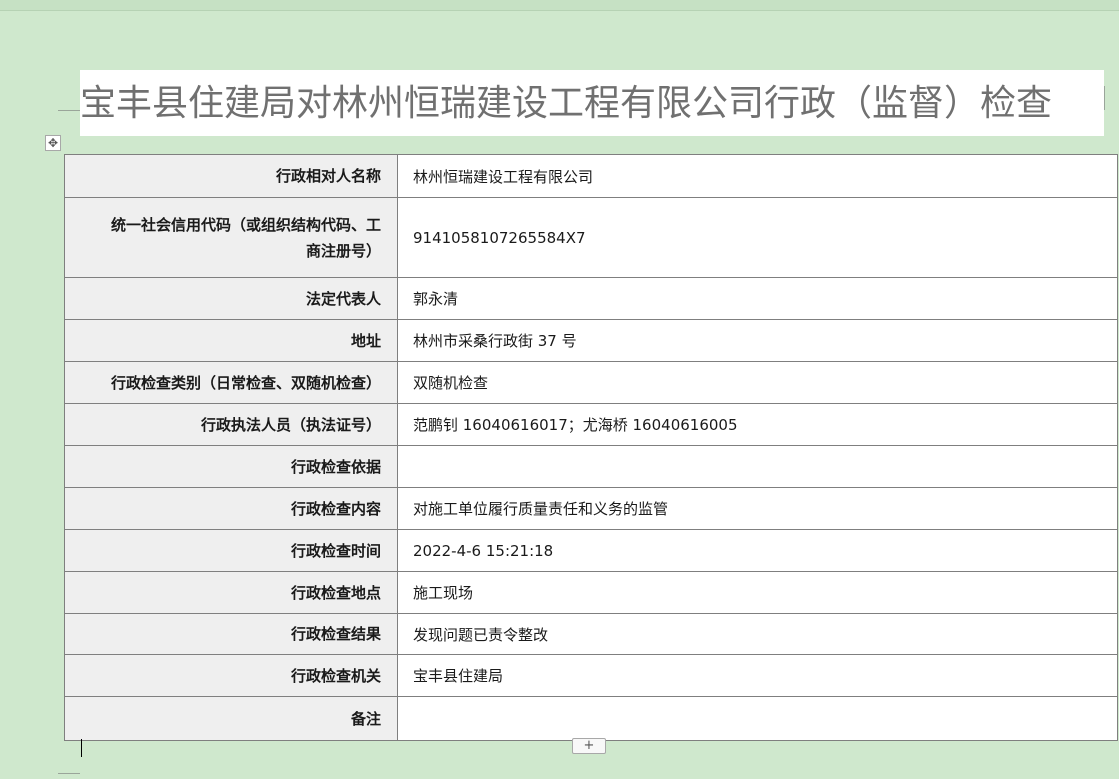 This screenshot has height=779, width=1119. Describe the element at coordinates (245, 224) in the screenshot. I see `row-label-line: 统一社会信用代码（或组织结构代码、工` at that location.